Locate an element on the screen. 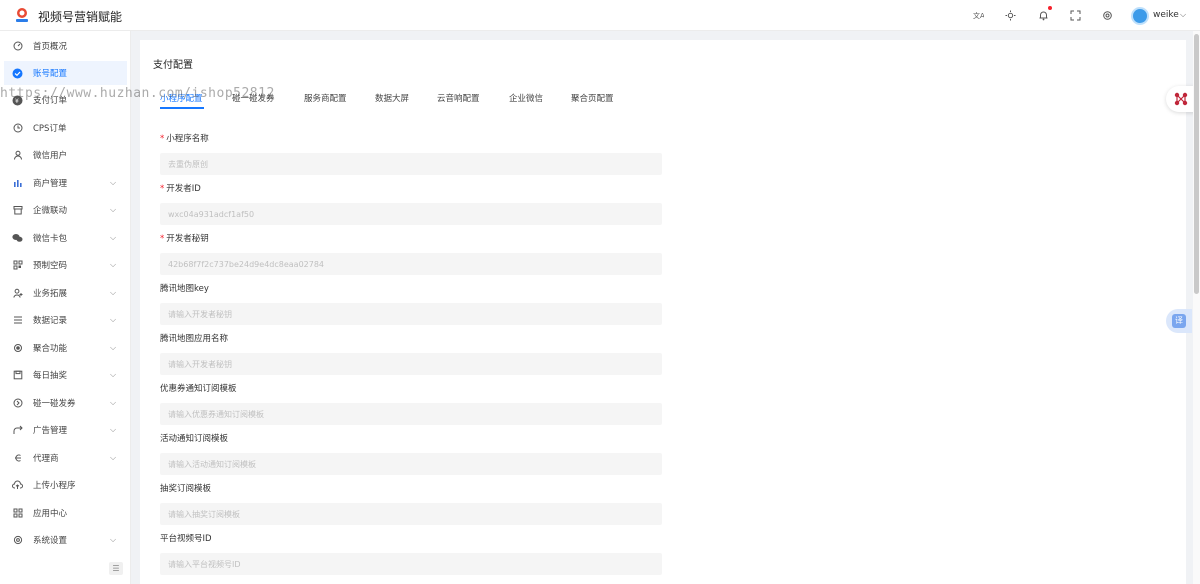 The width and height of the screenshot is (1200, 584). sidebar-item-label: 企微联动 is located at coordinates (50, 211).